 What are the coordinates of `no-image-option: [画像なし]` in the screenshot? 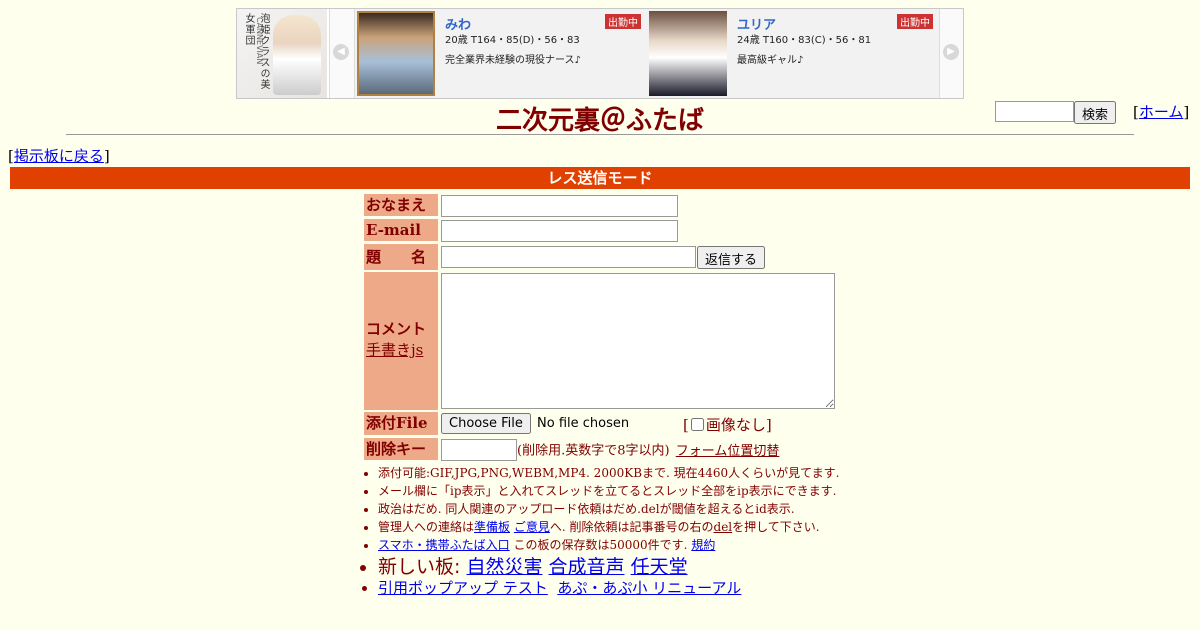 It's located at (727, 425).